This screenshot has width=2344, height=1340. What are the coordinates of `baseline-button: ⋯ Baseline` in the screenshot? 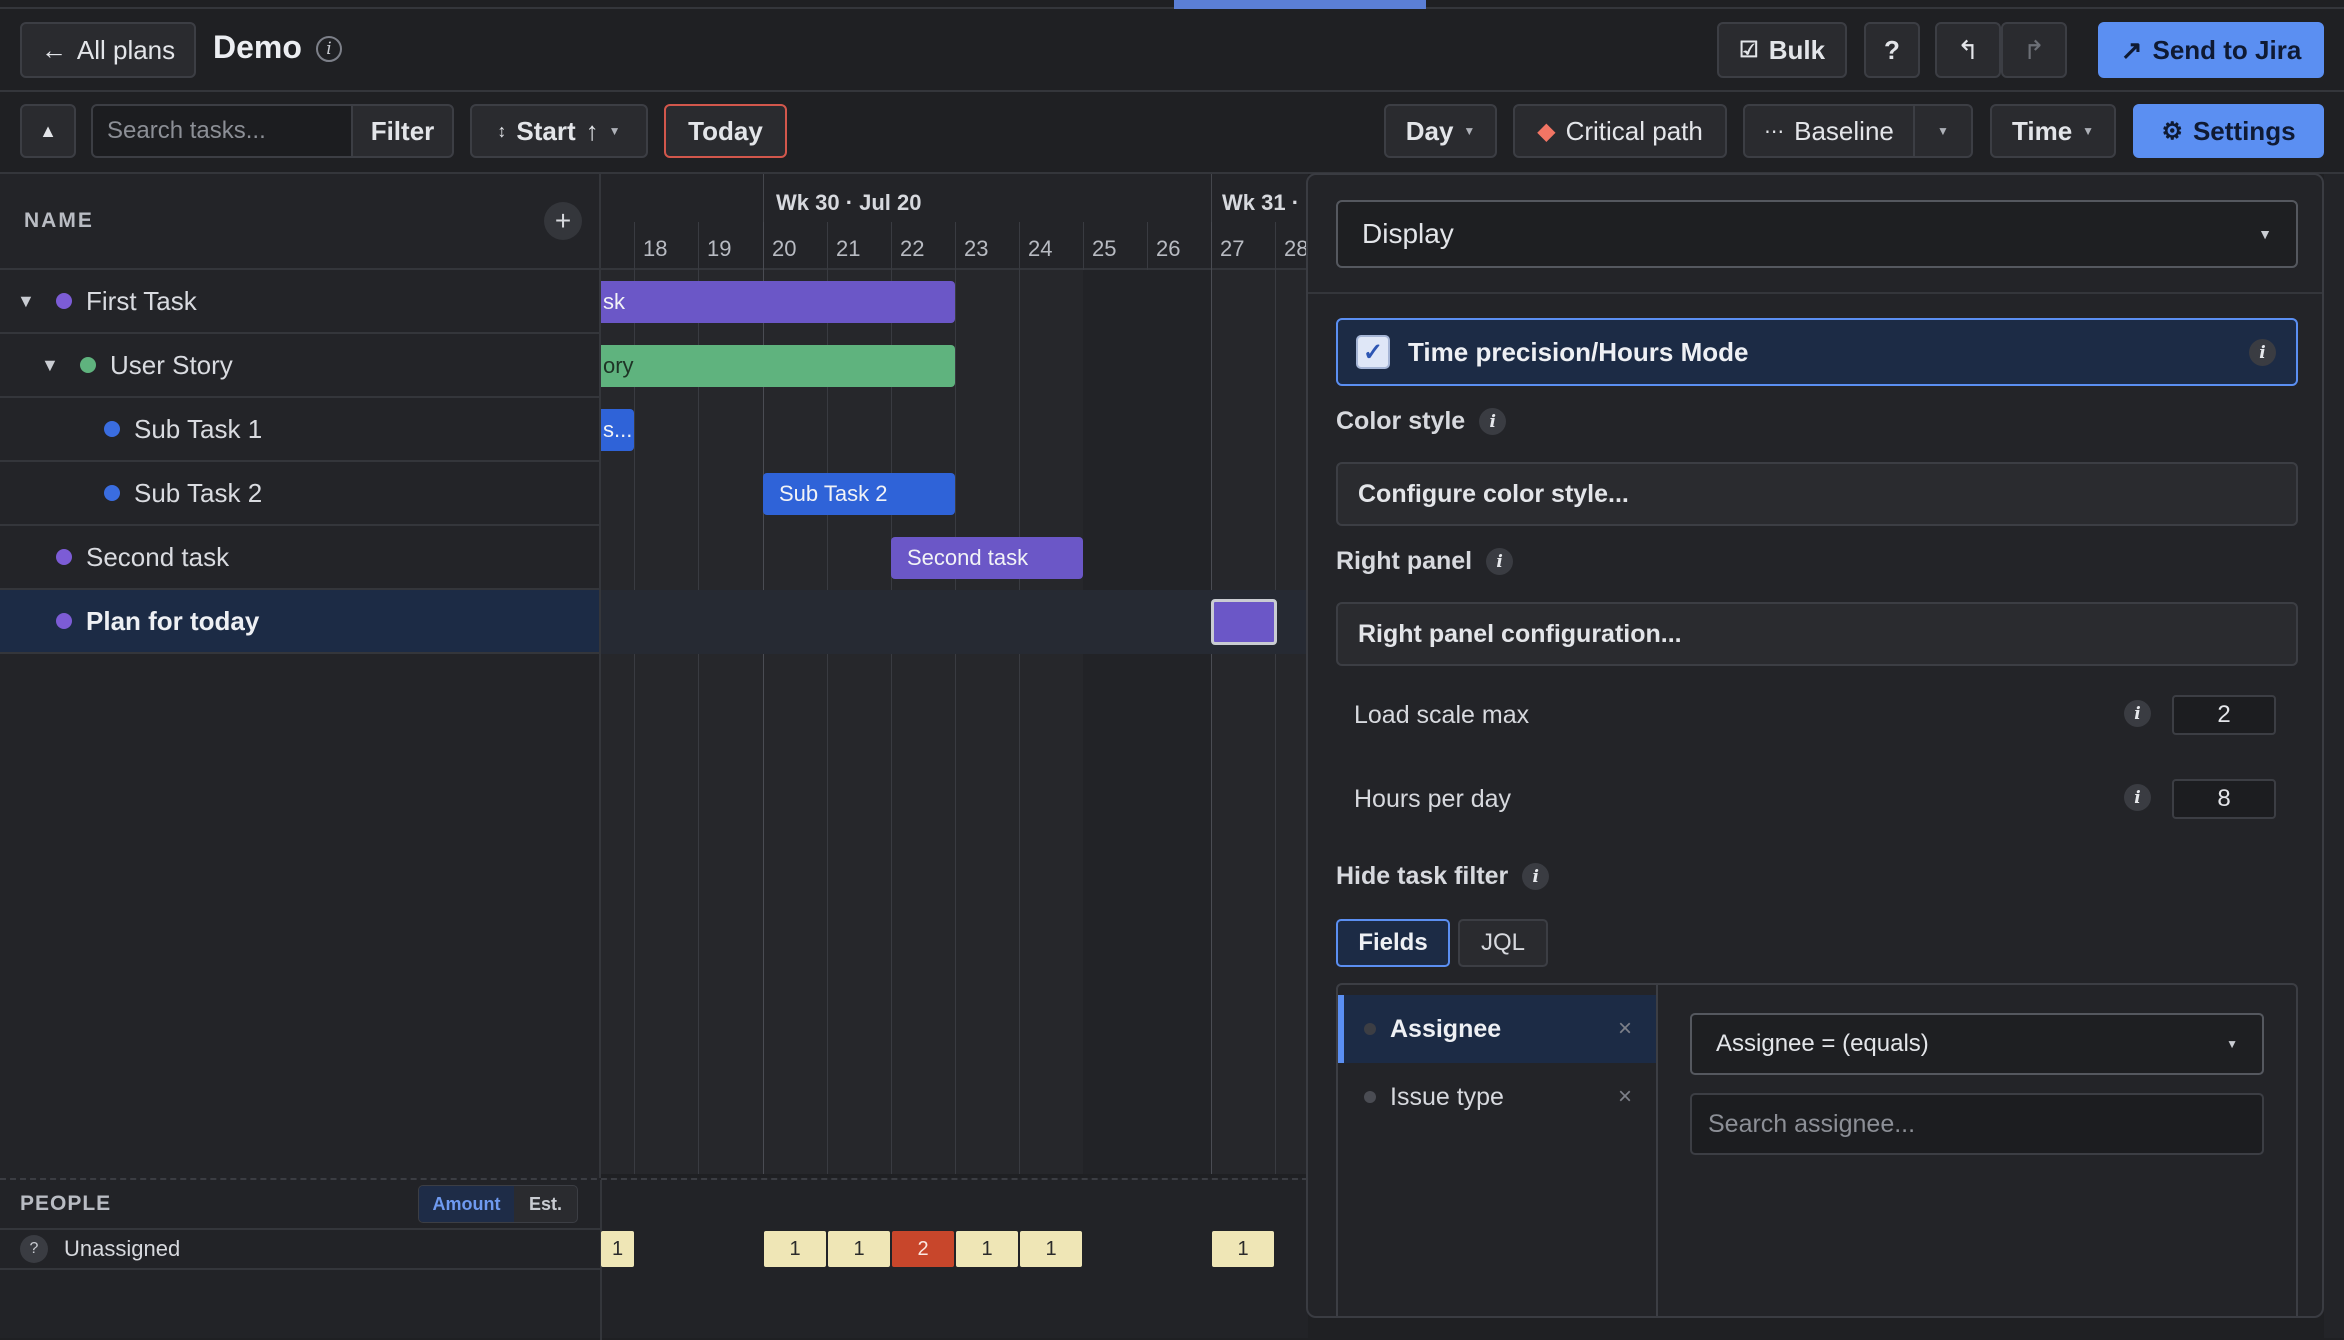 It's located at (1829, 131).